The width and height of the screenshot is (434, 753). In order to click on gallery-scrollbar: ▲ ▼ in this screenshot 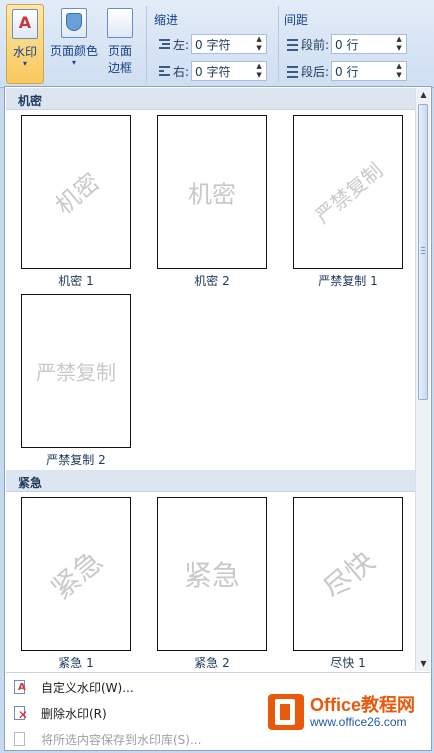, I will do `click(422, 379)`.